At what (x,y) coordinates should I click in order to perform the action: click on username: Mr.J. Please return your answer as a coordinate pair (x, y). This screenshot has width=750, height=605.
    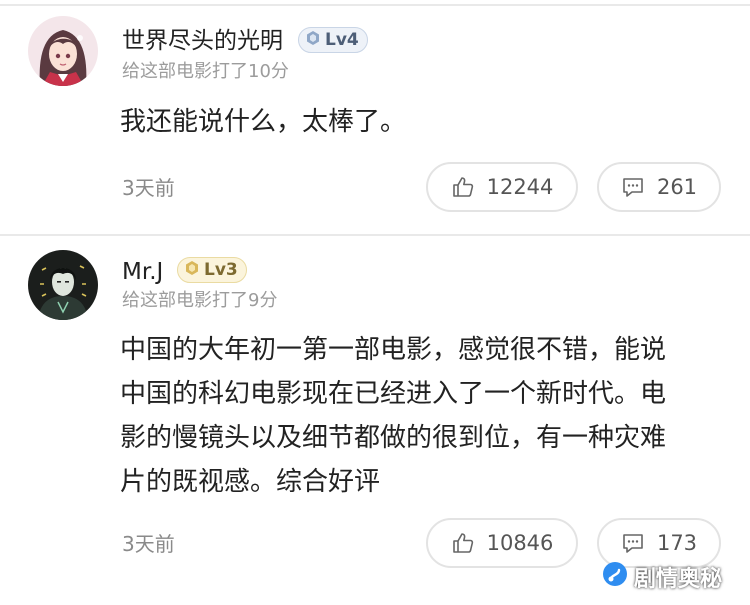
    Looking at the image, I should click on (142, 272).